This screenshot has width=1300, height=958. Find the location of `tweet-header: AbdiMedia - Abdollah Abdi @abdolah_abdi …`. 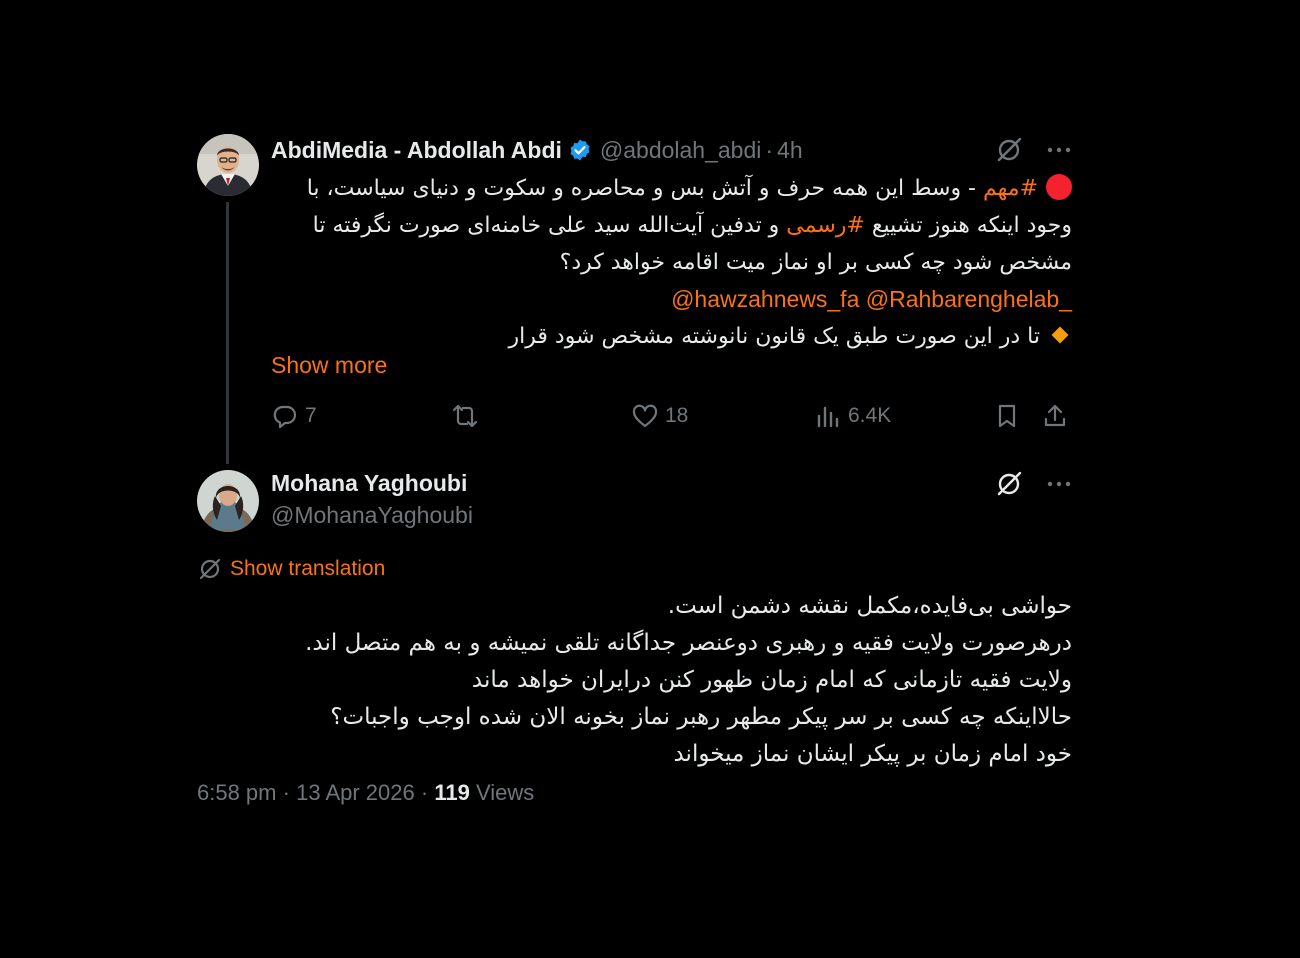

tweet-header: AbdiMedia - Abdollah Abdi @abdolah_abdi … is located at coordinates (671, 150).